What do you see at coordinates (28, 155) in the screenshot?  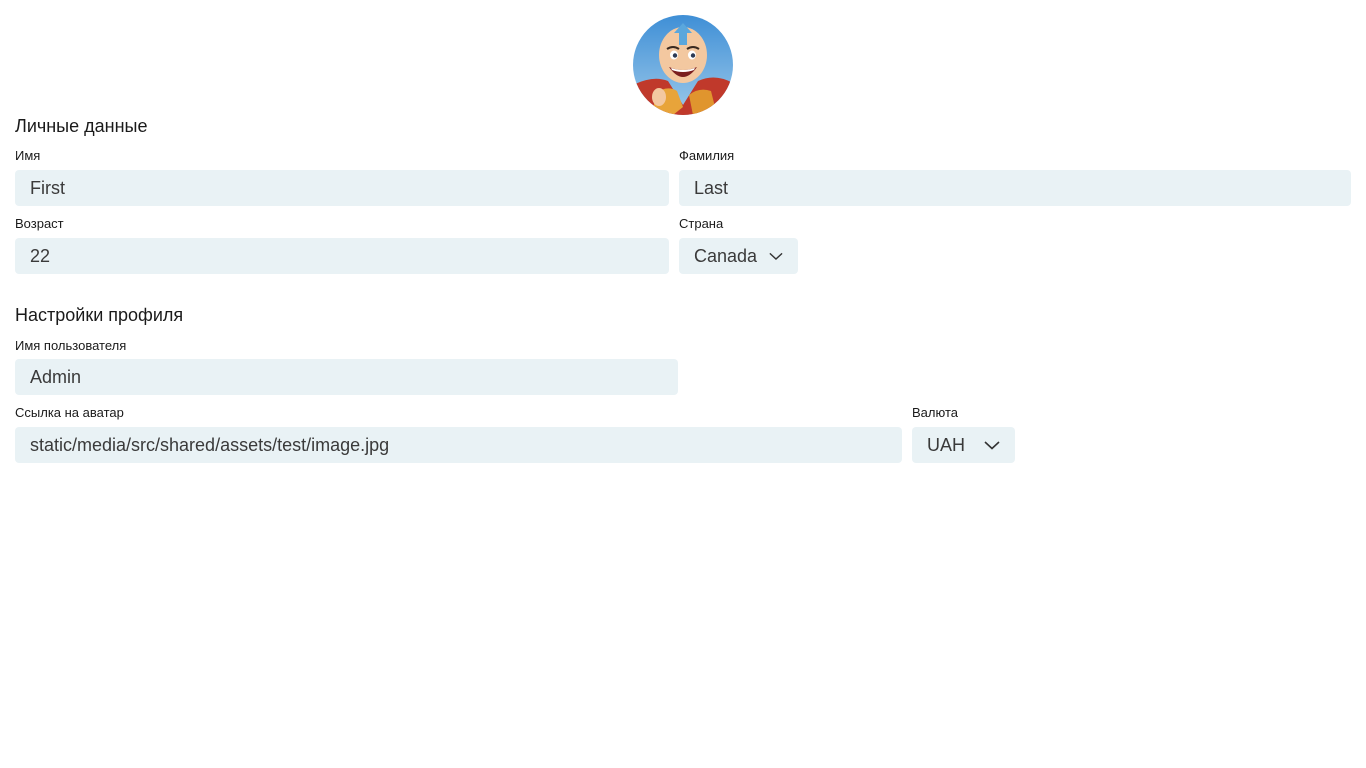 I see `first-name-label: Имя` at bounding box center [28, 155].